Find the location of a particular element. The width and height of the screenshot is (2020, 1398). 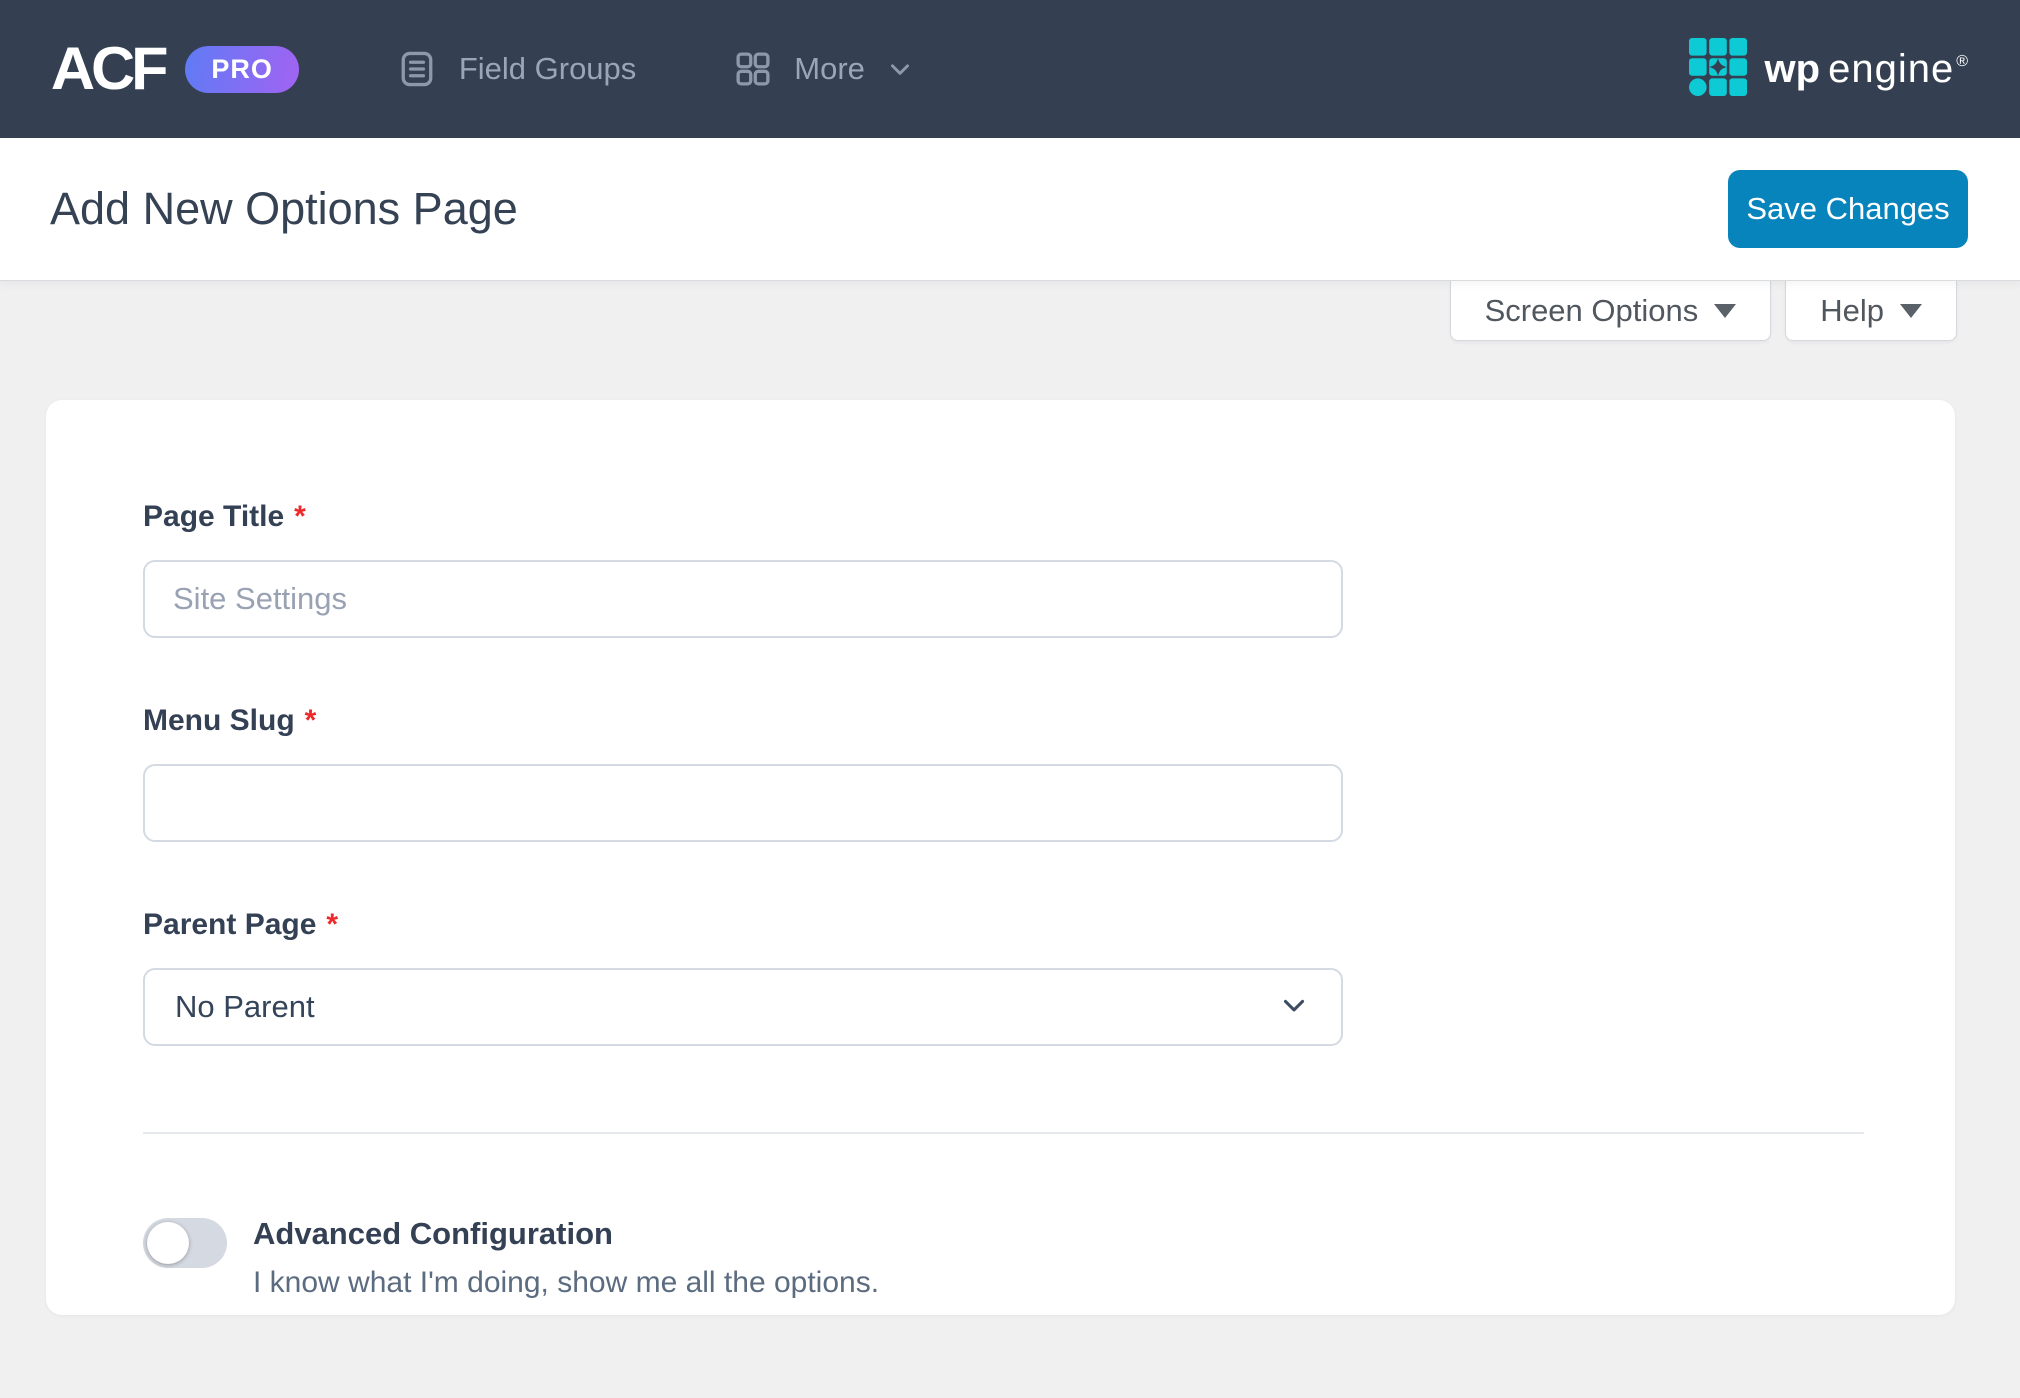

parent-page-select: No Parent is located at coordinates (743, 1007).